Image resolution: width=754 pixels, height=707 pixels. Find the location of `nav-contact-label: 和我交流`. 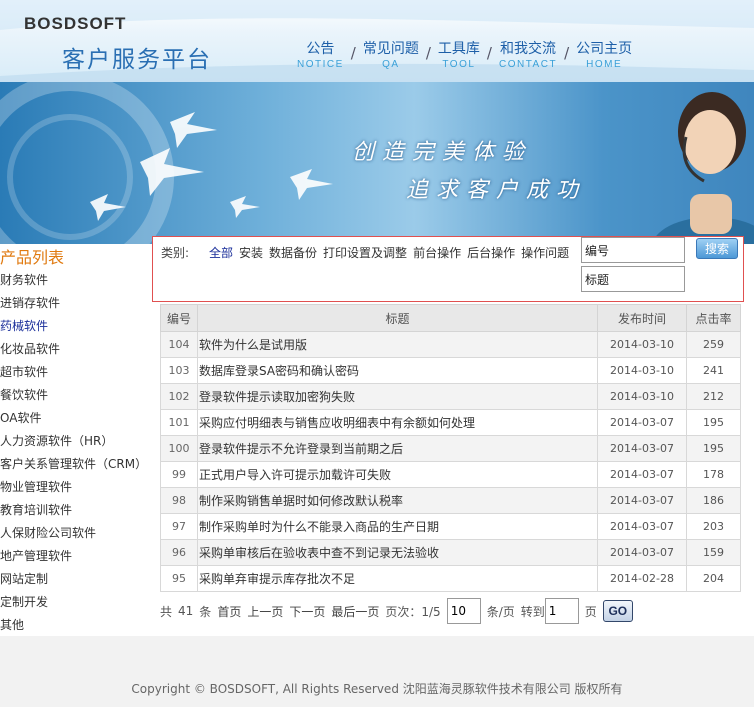

nav-contact-label: 和我交流 is located at coordinates (528, 49).